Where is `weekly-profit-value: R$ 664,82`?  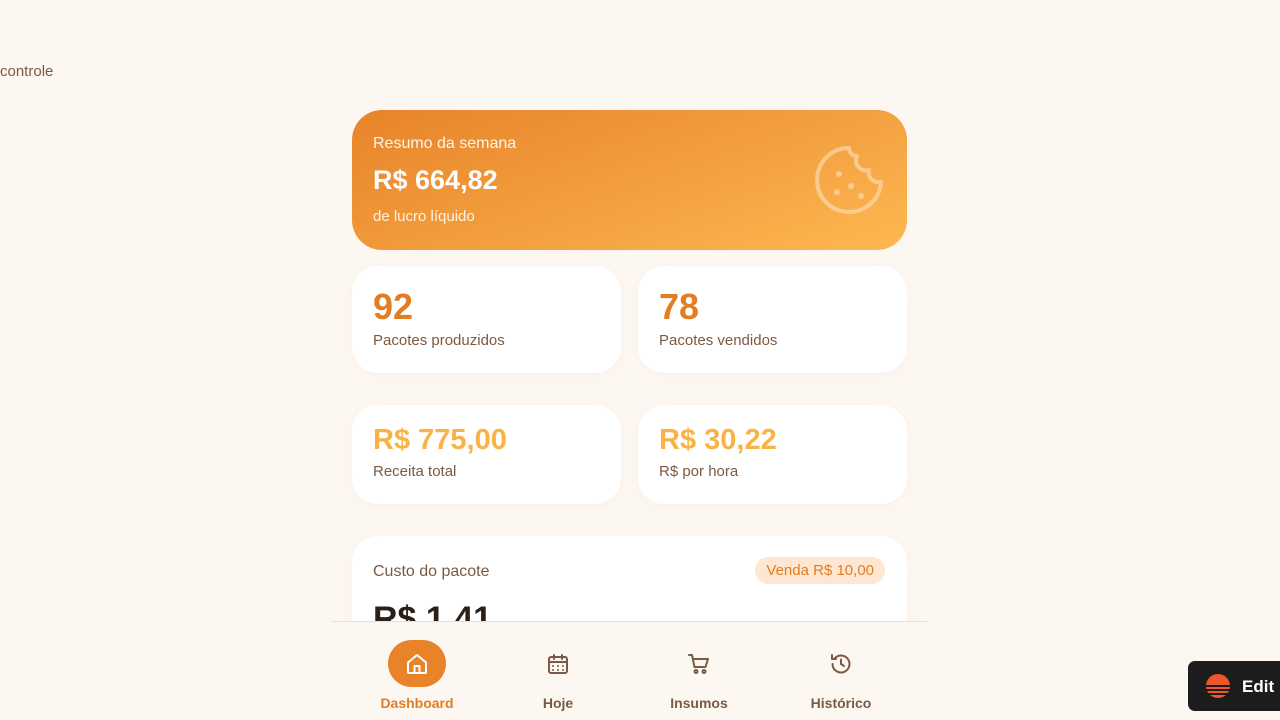 weekly-profit-value: R$ 664,82 is located at coordinates (435, 180).